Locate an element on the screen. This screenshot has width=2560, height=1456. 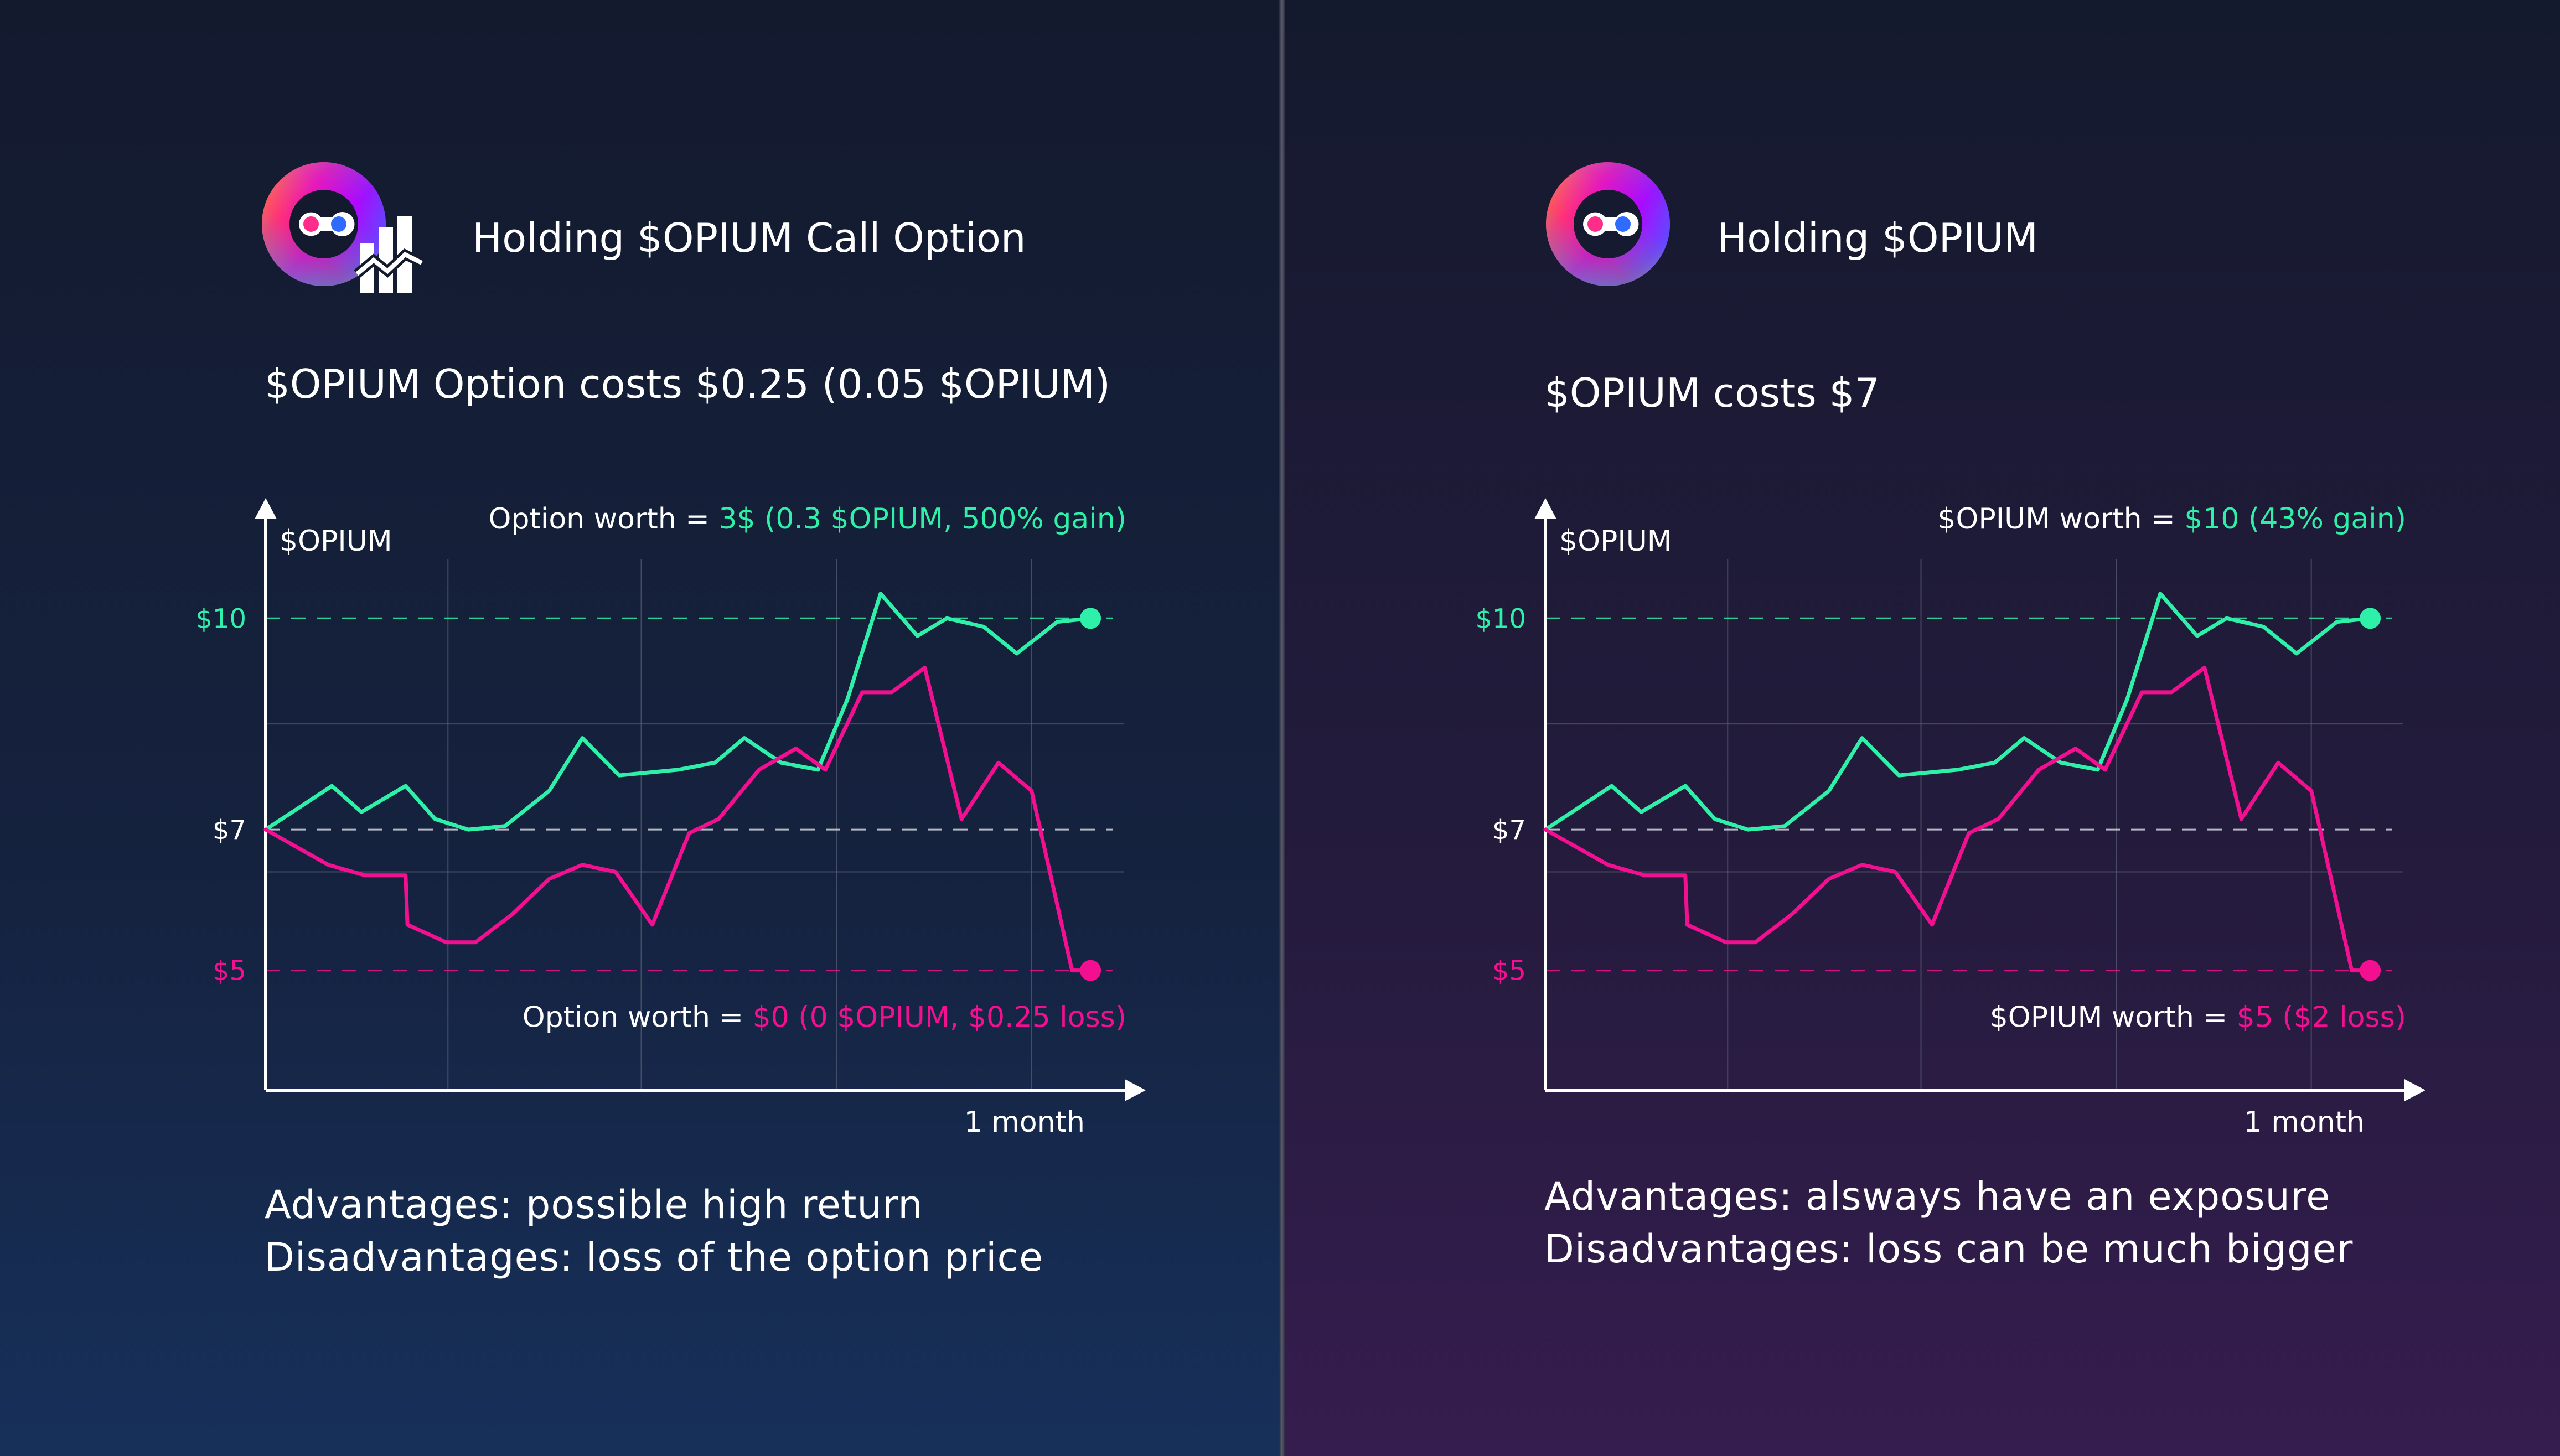
panel-subtitle: $OPIUM Option costs $0.25 (0.05 $OPIUM) is located at coordinates (688, 384).